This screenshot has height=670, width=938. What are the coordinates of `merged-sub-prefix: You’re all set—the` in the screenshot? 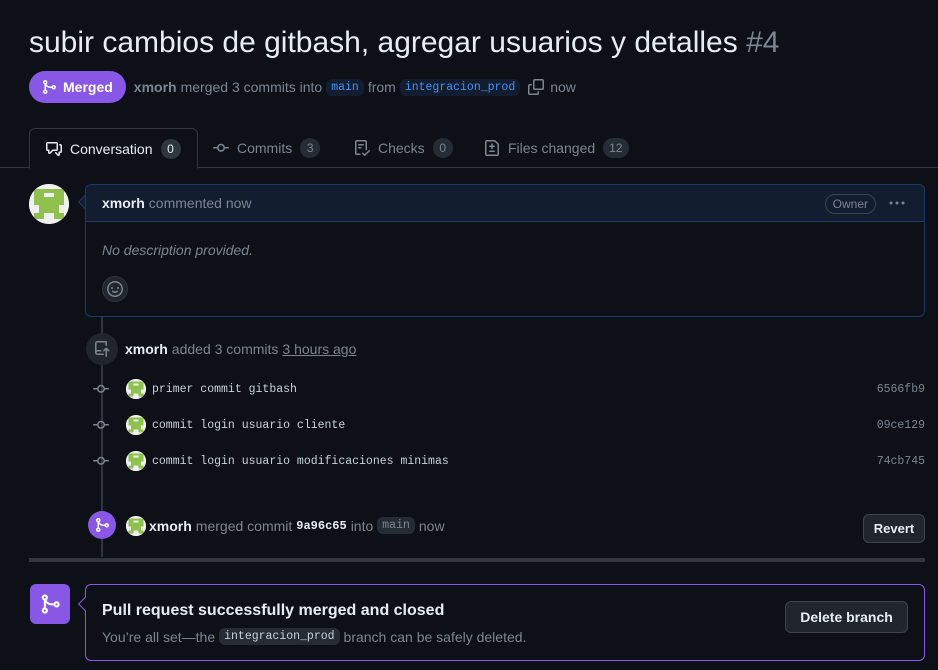 It's located at (159, 636).